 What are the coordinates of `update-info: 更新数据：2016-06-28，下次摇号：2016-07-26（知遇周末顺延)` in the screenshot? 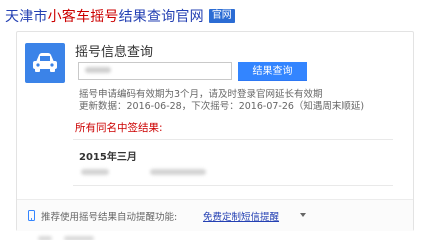 It's located at (222, 106).